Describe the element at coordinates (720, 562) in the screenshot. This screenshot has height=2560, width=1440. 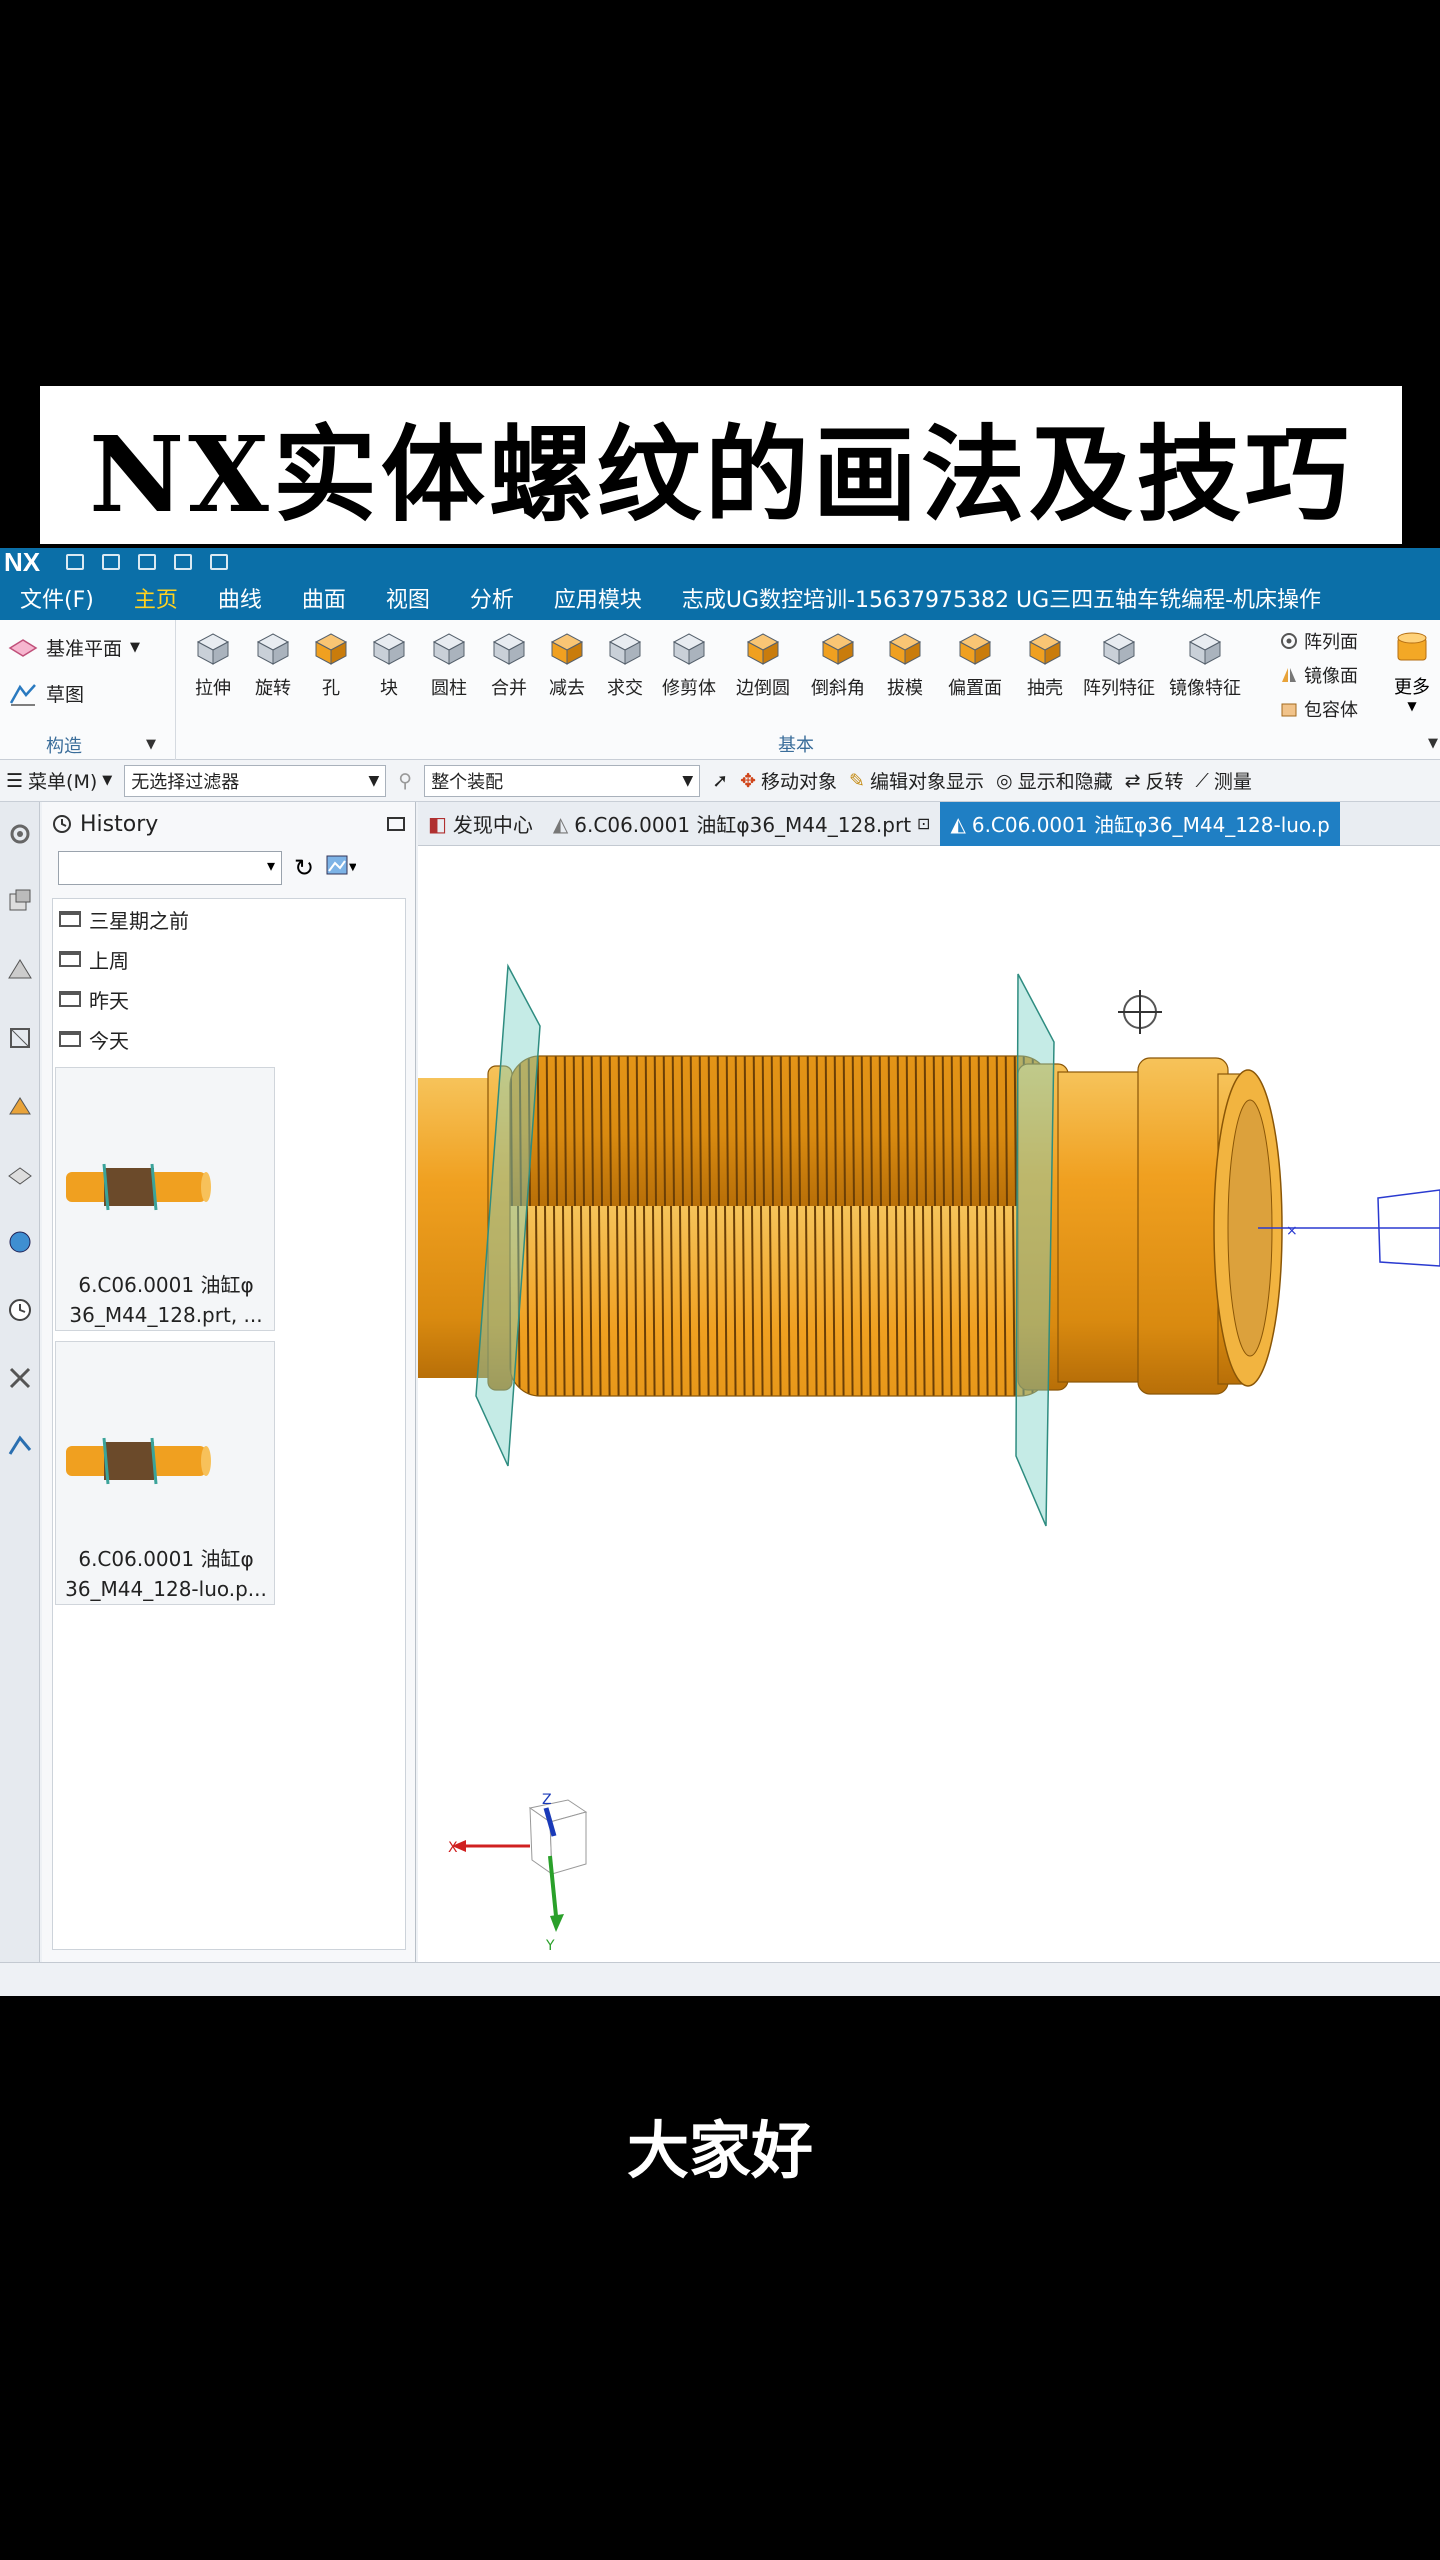
I see `quick-access-toolbar: NX` at that location.